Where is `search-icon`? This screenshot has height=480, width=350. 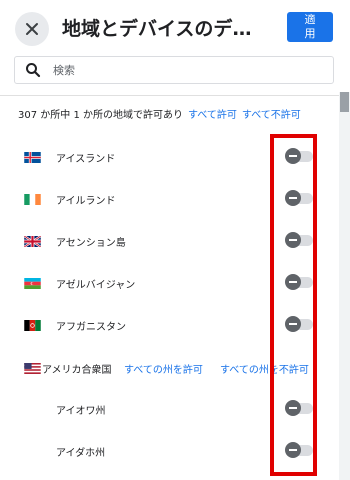 search-icon is located at coordinates (33, 70).